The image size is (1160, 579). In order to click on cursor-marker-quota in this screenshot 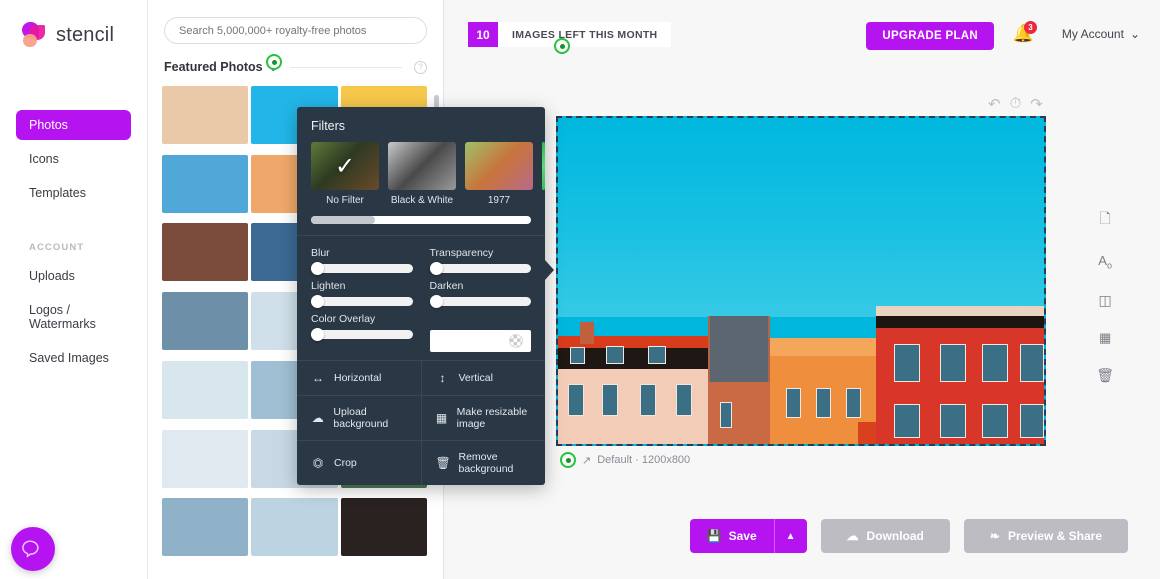, I will do `click(562, 46)`.